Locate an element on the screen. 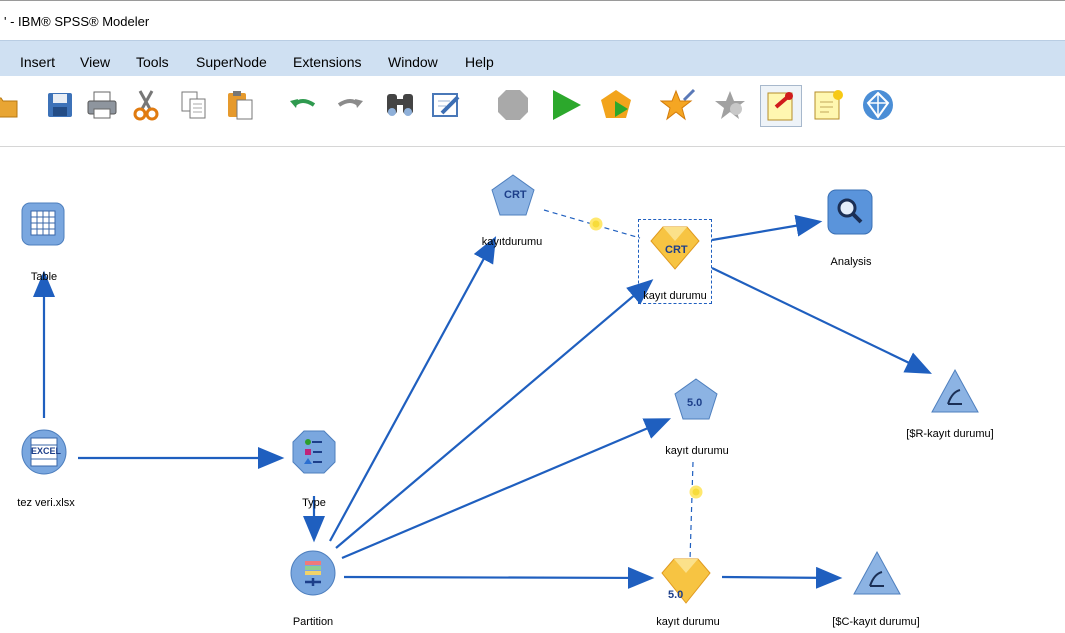 Image resolution: width=1065 pixels, height=633 pixels. eval-c-node is located at coordinates (878, 576).